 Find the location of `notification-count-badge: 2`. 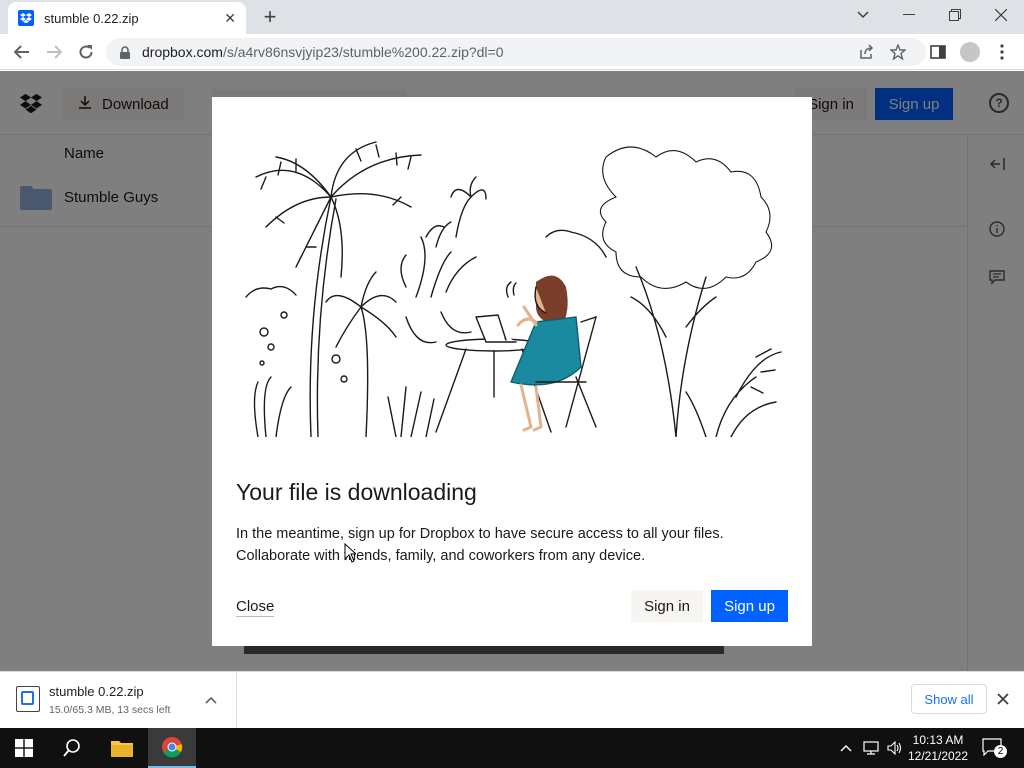

notification-count-badge: 2 is located at coordinates (1000, 751).